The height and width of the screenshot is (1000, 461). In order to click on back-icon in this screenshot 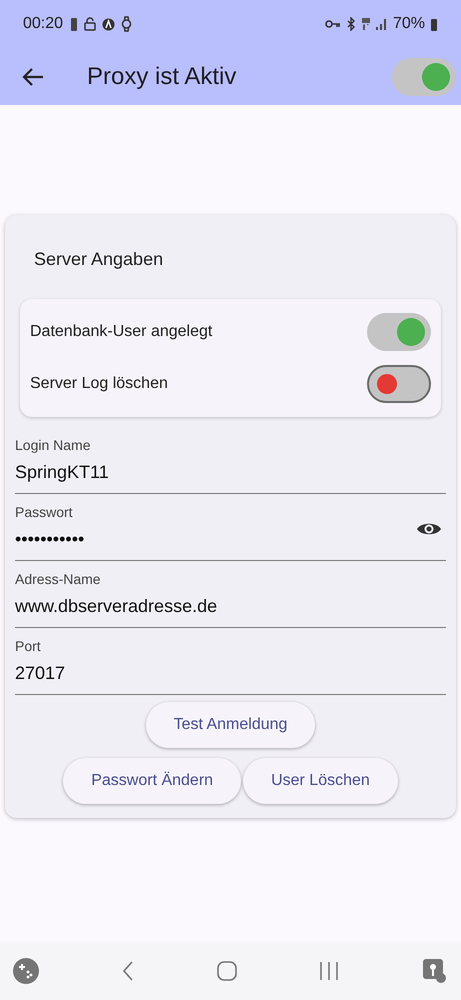, I will do `click(128, 971)`.